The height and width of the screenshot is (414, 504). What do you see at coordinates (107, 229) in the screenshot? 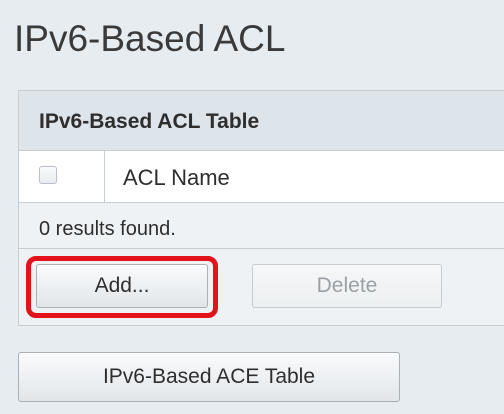
I see `results-count-text: 0 results found.` at bounding box center [107, 229].